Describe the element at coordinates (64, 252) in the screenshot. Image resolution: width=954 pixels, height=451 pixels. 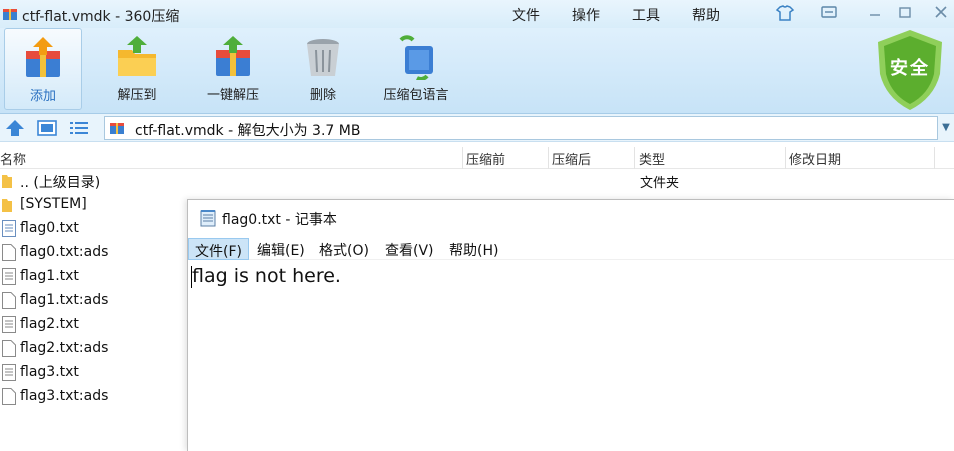
I see `file-name: flag0.txt:ads` at that location.